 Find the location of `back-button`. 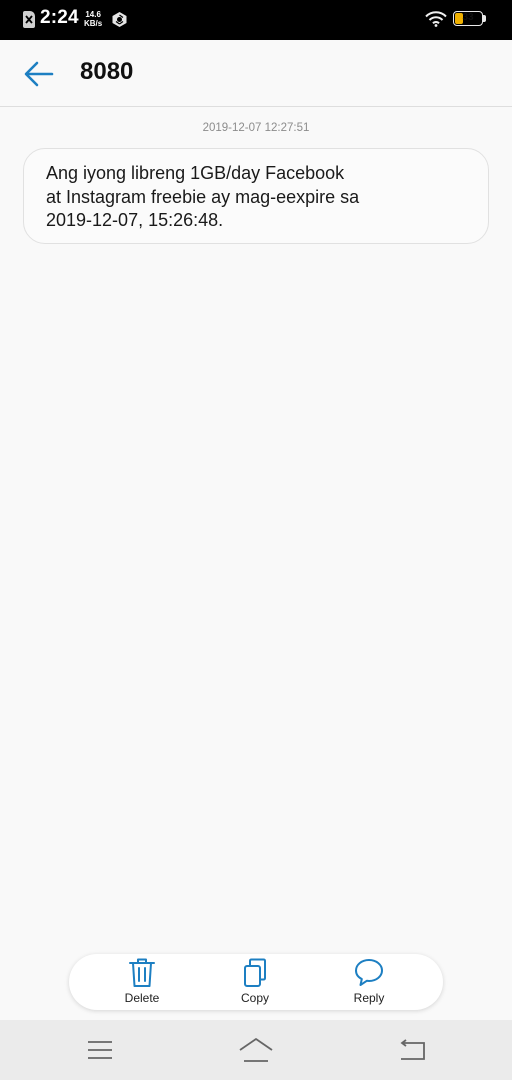

back-button is located at coordinates (39, 74).